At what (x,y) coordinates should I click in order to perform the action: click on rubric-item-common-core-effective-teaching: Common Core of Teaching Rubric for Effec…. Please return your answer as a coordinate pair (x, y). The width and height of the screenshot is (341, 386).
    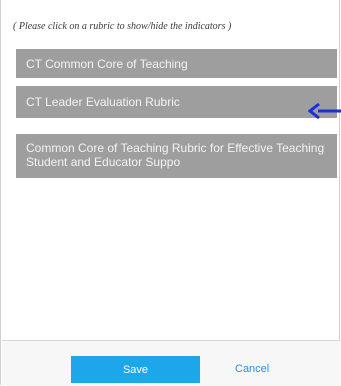
    Looking at the image, I should click on (176, 156).